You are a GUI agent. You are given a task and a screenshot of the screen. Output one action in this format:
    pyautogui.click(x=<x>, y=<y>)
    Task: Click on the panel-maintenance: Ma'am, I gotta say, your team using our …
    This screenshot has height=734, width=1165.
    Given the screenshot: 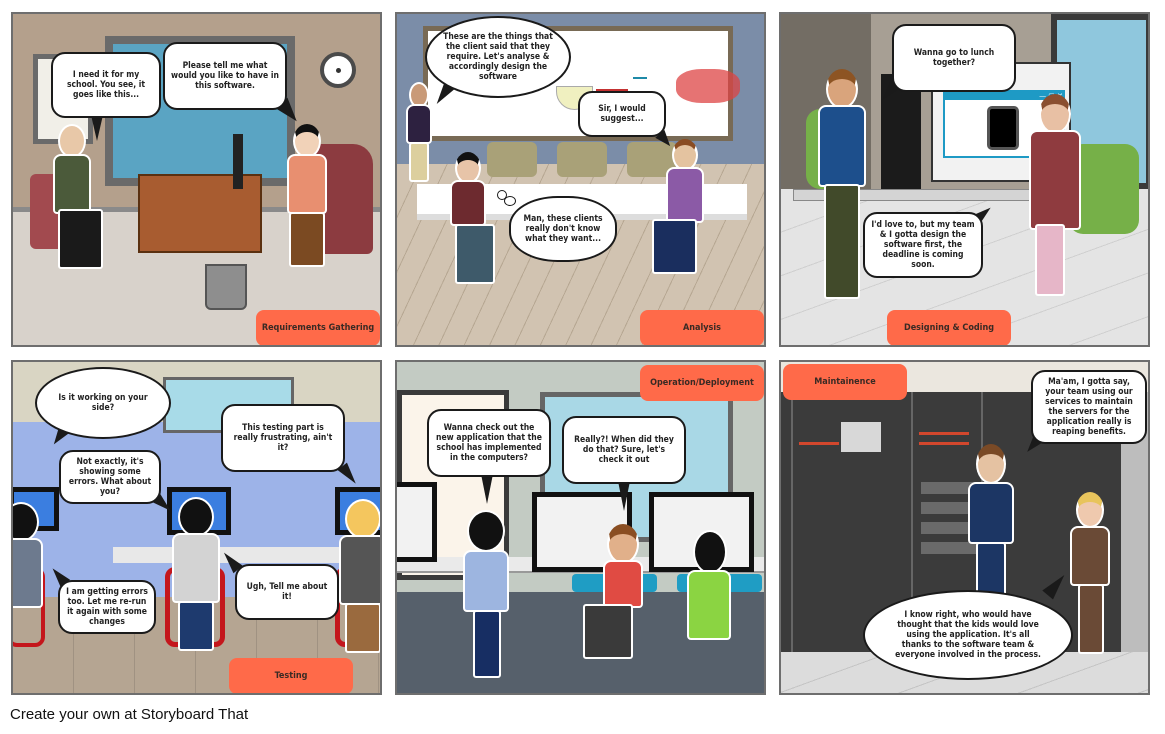 What is the action you would take?
    pyautogui.click(x=964, y=527)
    